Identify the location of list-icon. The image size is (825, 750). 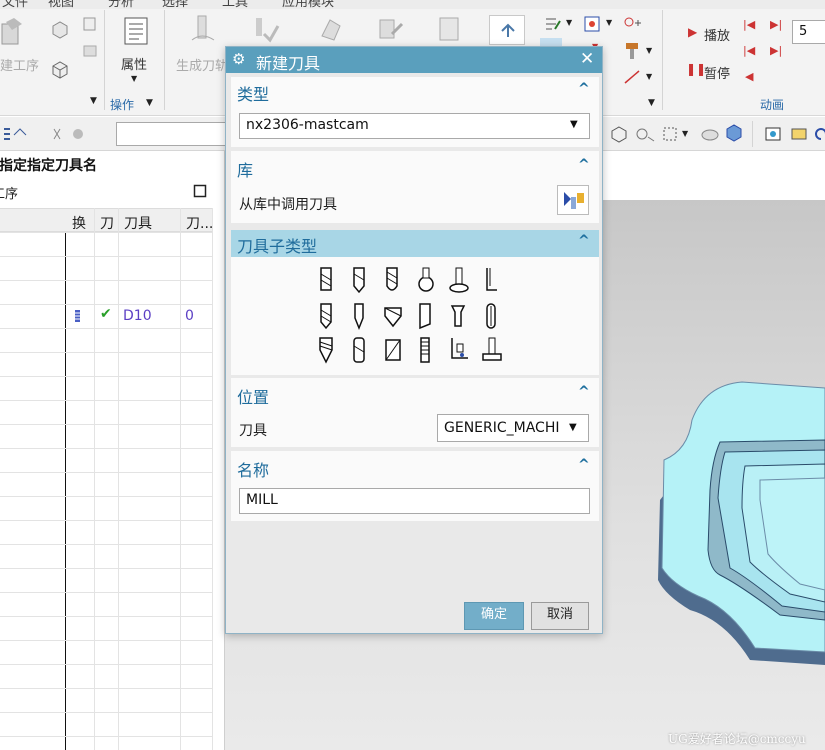
(593, 24).